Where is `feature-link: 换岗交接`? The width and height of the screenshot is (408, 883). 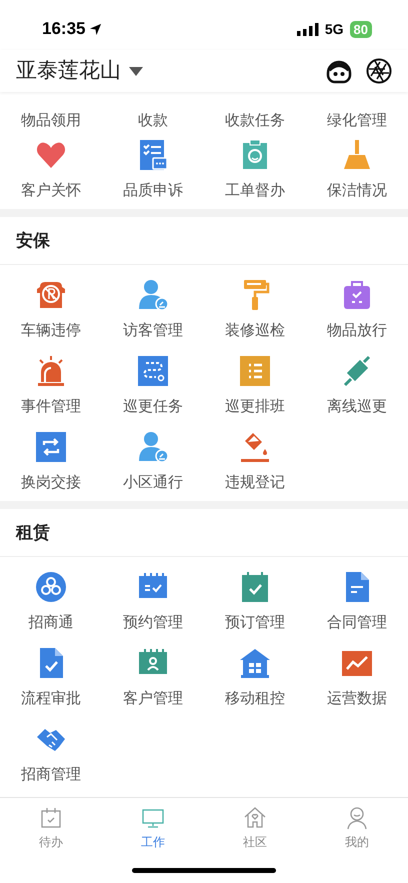 feature-link: 换岗交接 is located at coordinates (51, 483).